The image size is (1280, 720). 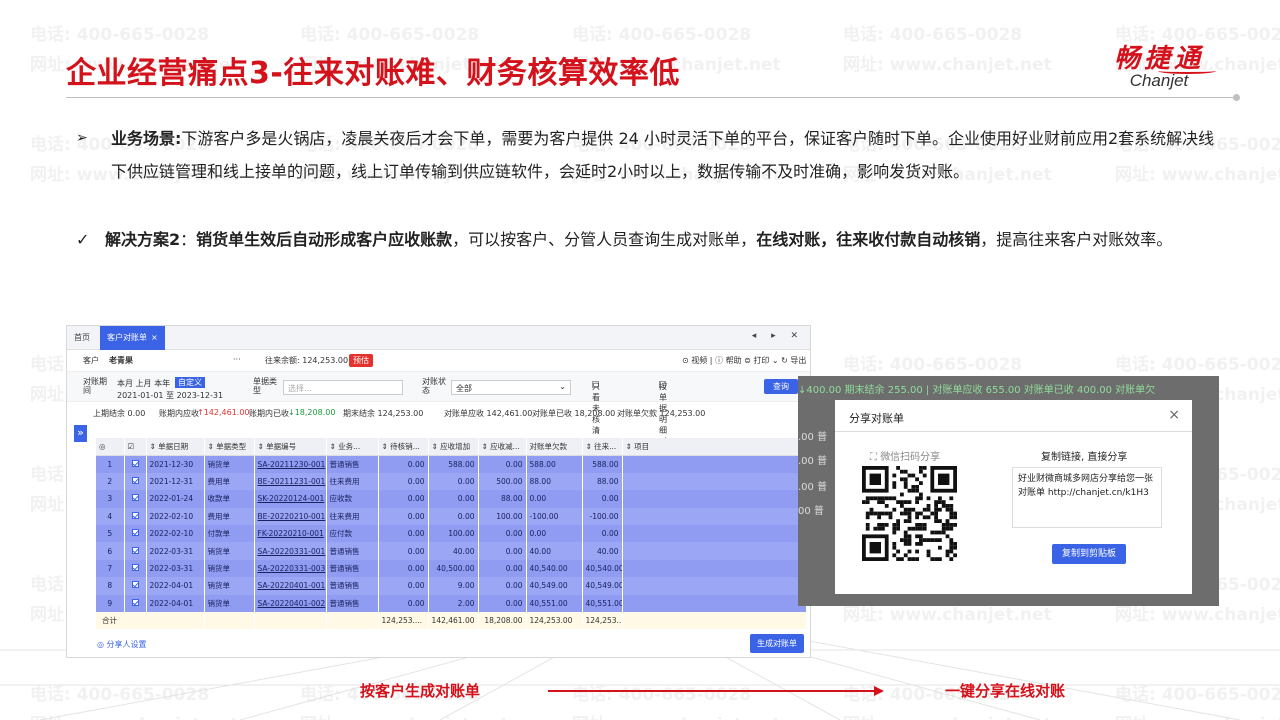 I want to click on generate-statement-button: 生成对账单, so click(x=777, y=643).